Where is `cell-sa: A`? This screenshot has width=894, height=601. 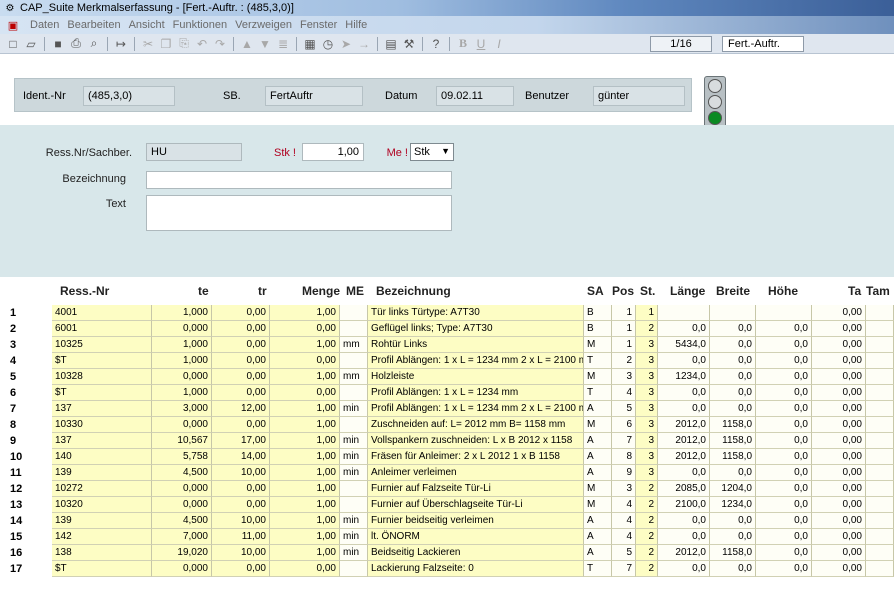
cell-sa: A is located at coordinates (598, 457).